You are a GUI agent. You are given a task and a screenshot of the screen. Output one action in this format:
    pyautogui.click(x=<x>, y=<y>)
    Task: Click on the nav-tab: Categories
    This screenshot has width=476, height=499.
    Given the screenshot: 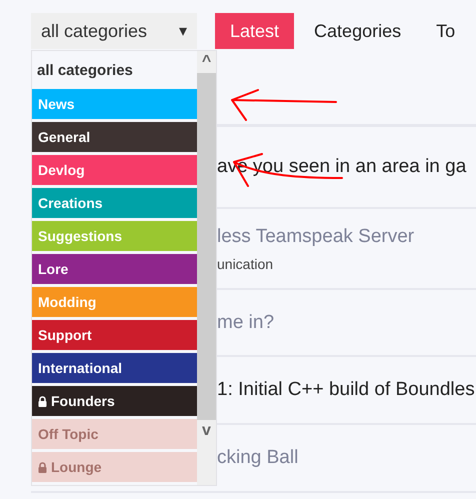 What is the action you would take?
    pyautogui.click(x=357, y=31)
    